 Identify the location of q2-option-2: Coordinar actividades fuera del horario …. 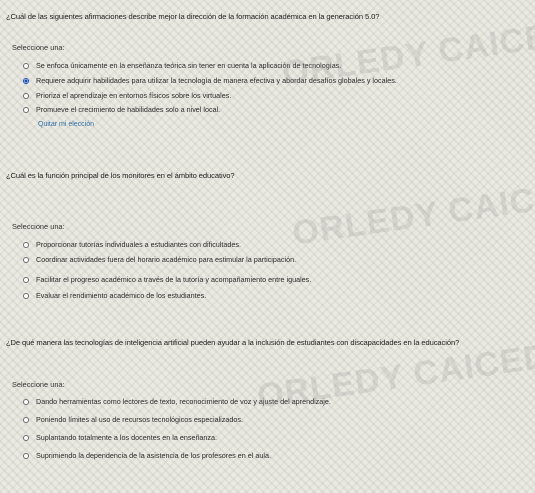
(159, 259).